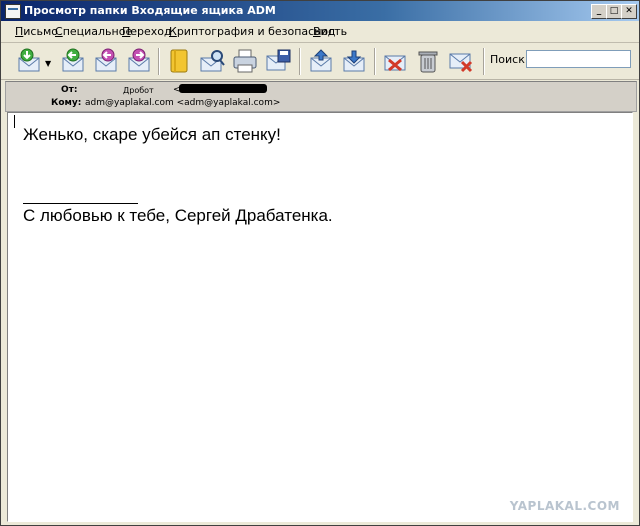 This screenshot has width=640, height=526. What do you see at coordinates (179, 61) in the screenshot?
I see `address-book-icon` at bounding box center [179, 61].